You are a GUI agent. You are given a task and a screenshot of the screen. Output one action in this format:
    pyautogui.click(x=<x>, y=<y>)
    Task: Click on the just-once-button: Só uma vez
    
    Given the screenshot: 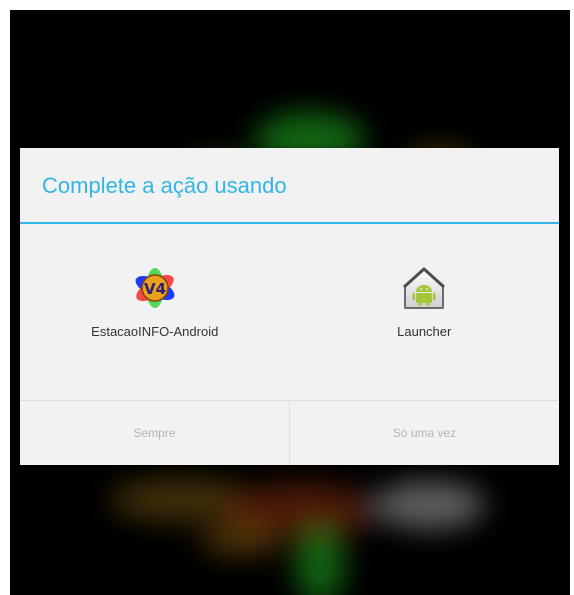 What is the action you would take?
    pyautogui.click(x=424, y=433)
    